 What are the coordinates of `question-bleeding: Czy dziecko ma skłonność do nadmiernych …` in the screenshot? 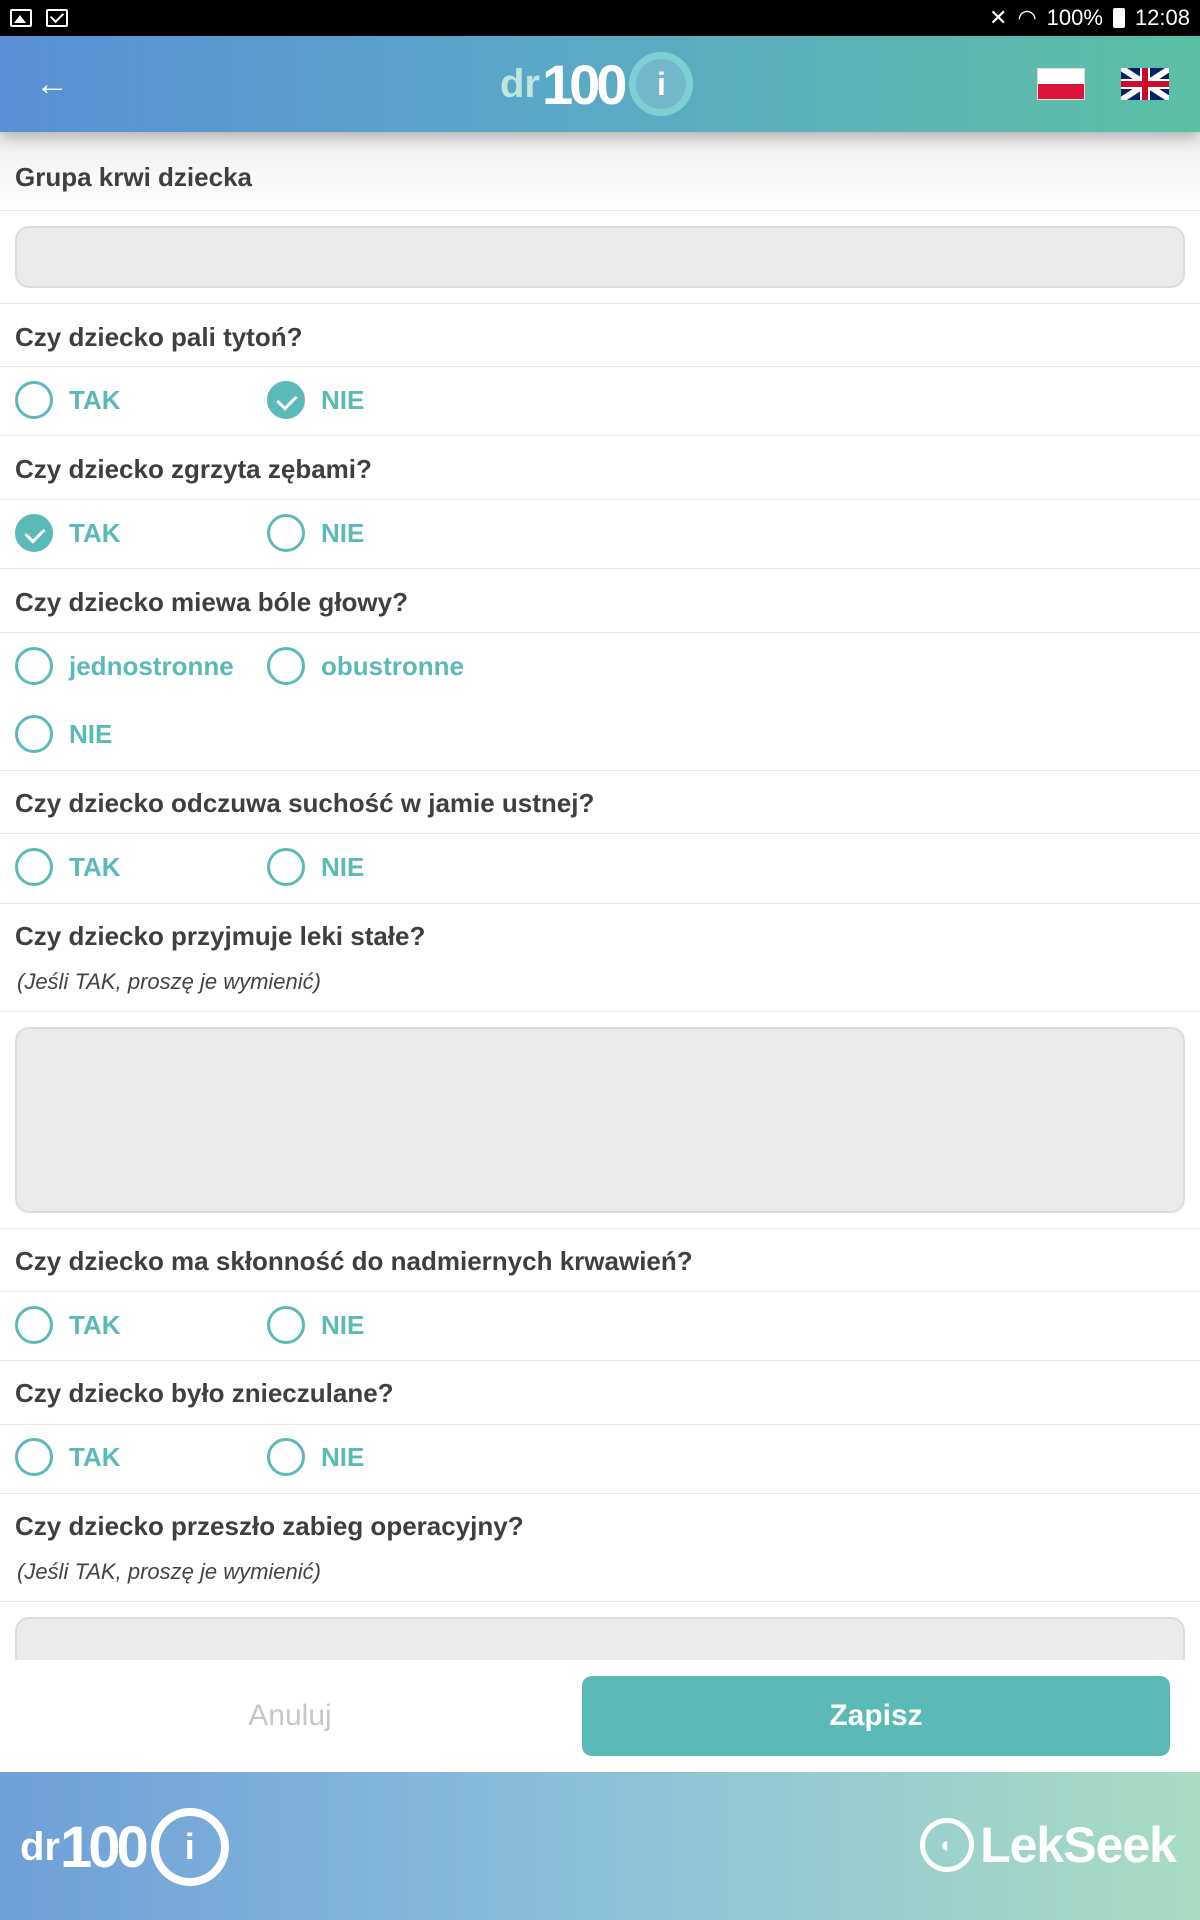 It's located at (354, 1261).